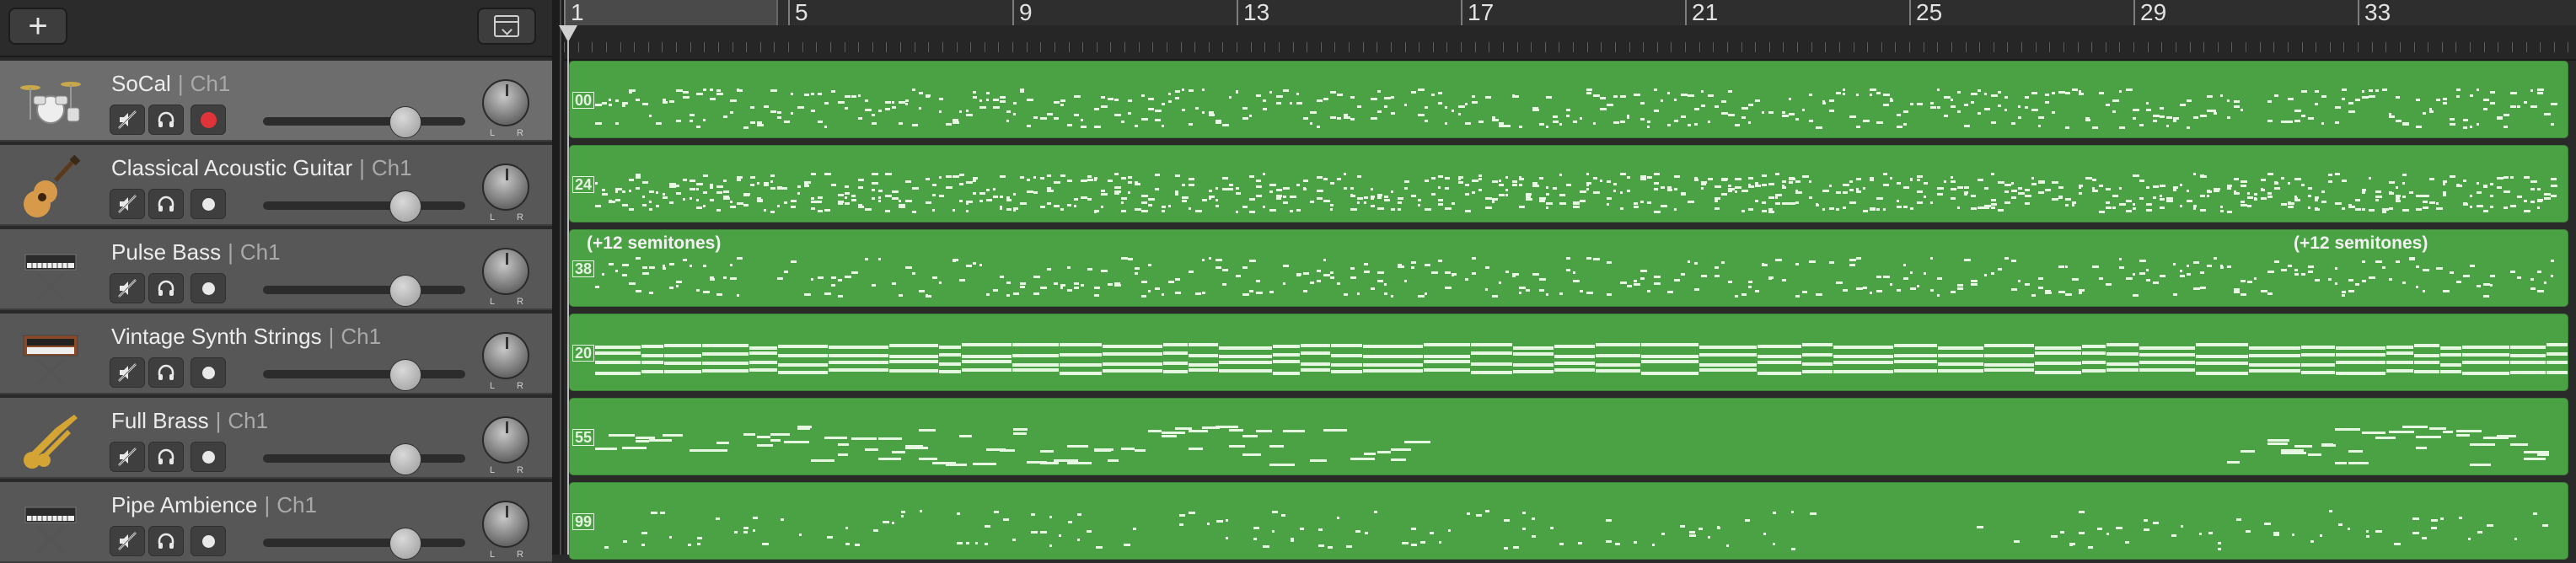 The image size is (2576, 563). Describe the element at coordinates (568, 34) in the screenshot. I see `playhead-icon` at that location.